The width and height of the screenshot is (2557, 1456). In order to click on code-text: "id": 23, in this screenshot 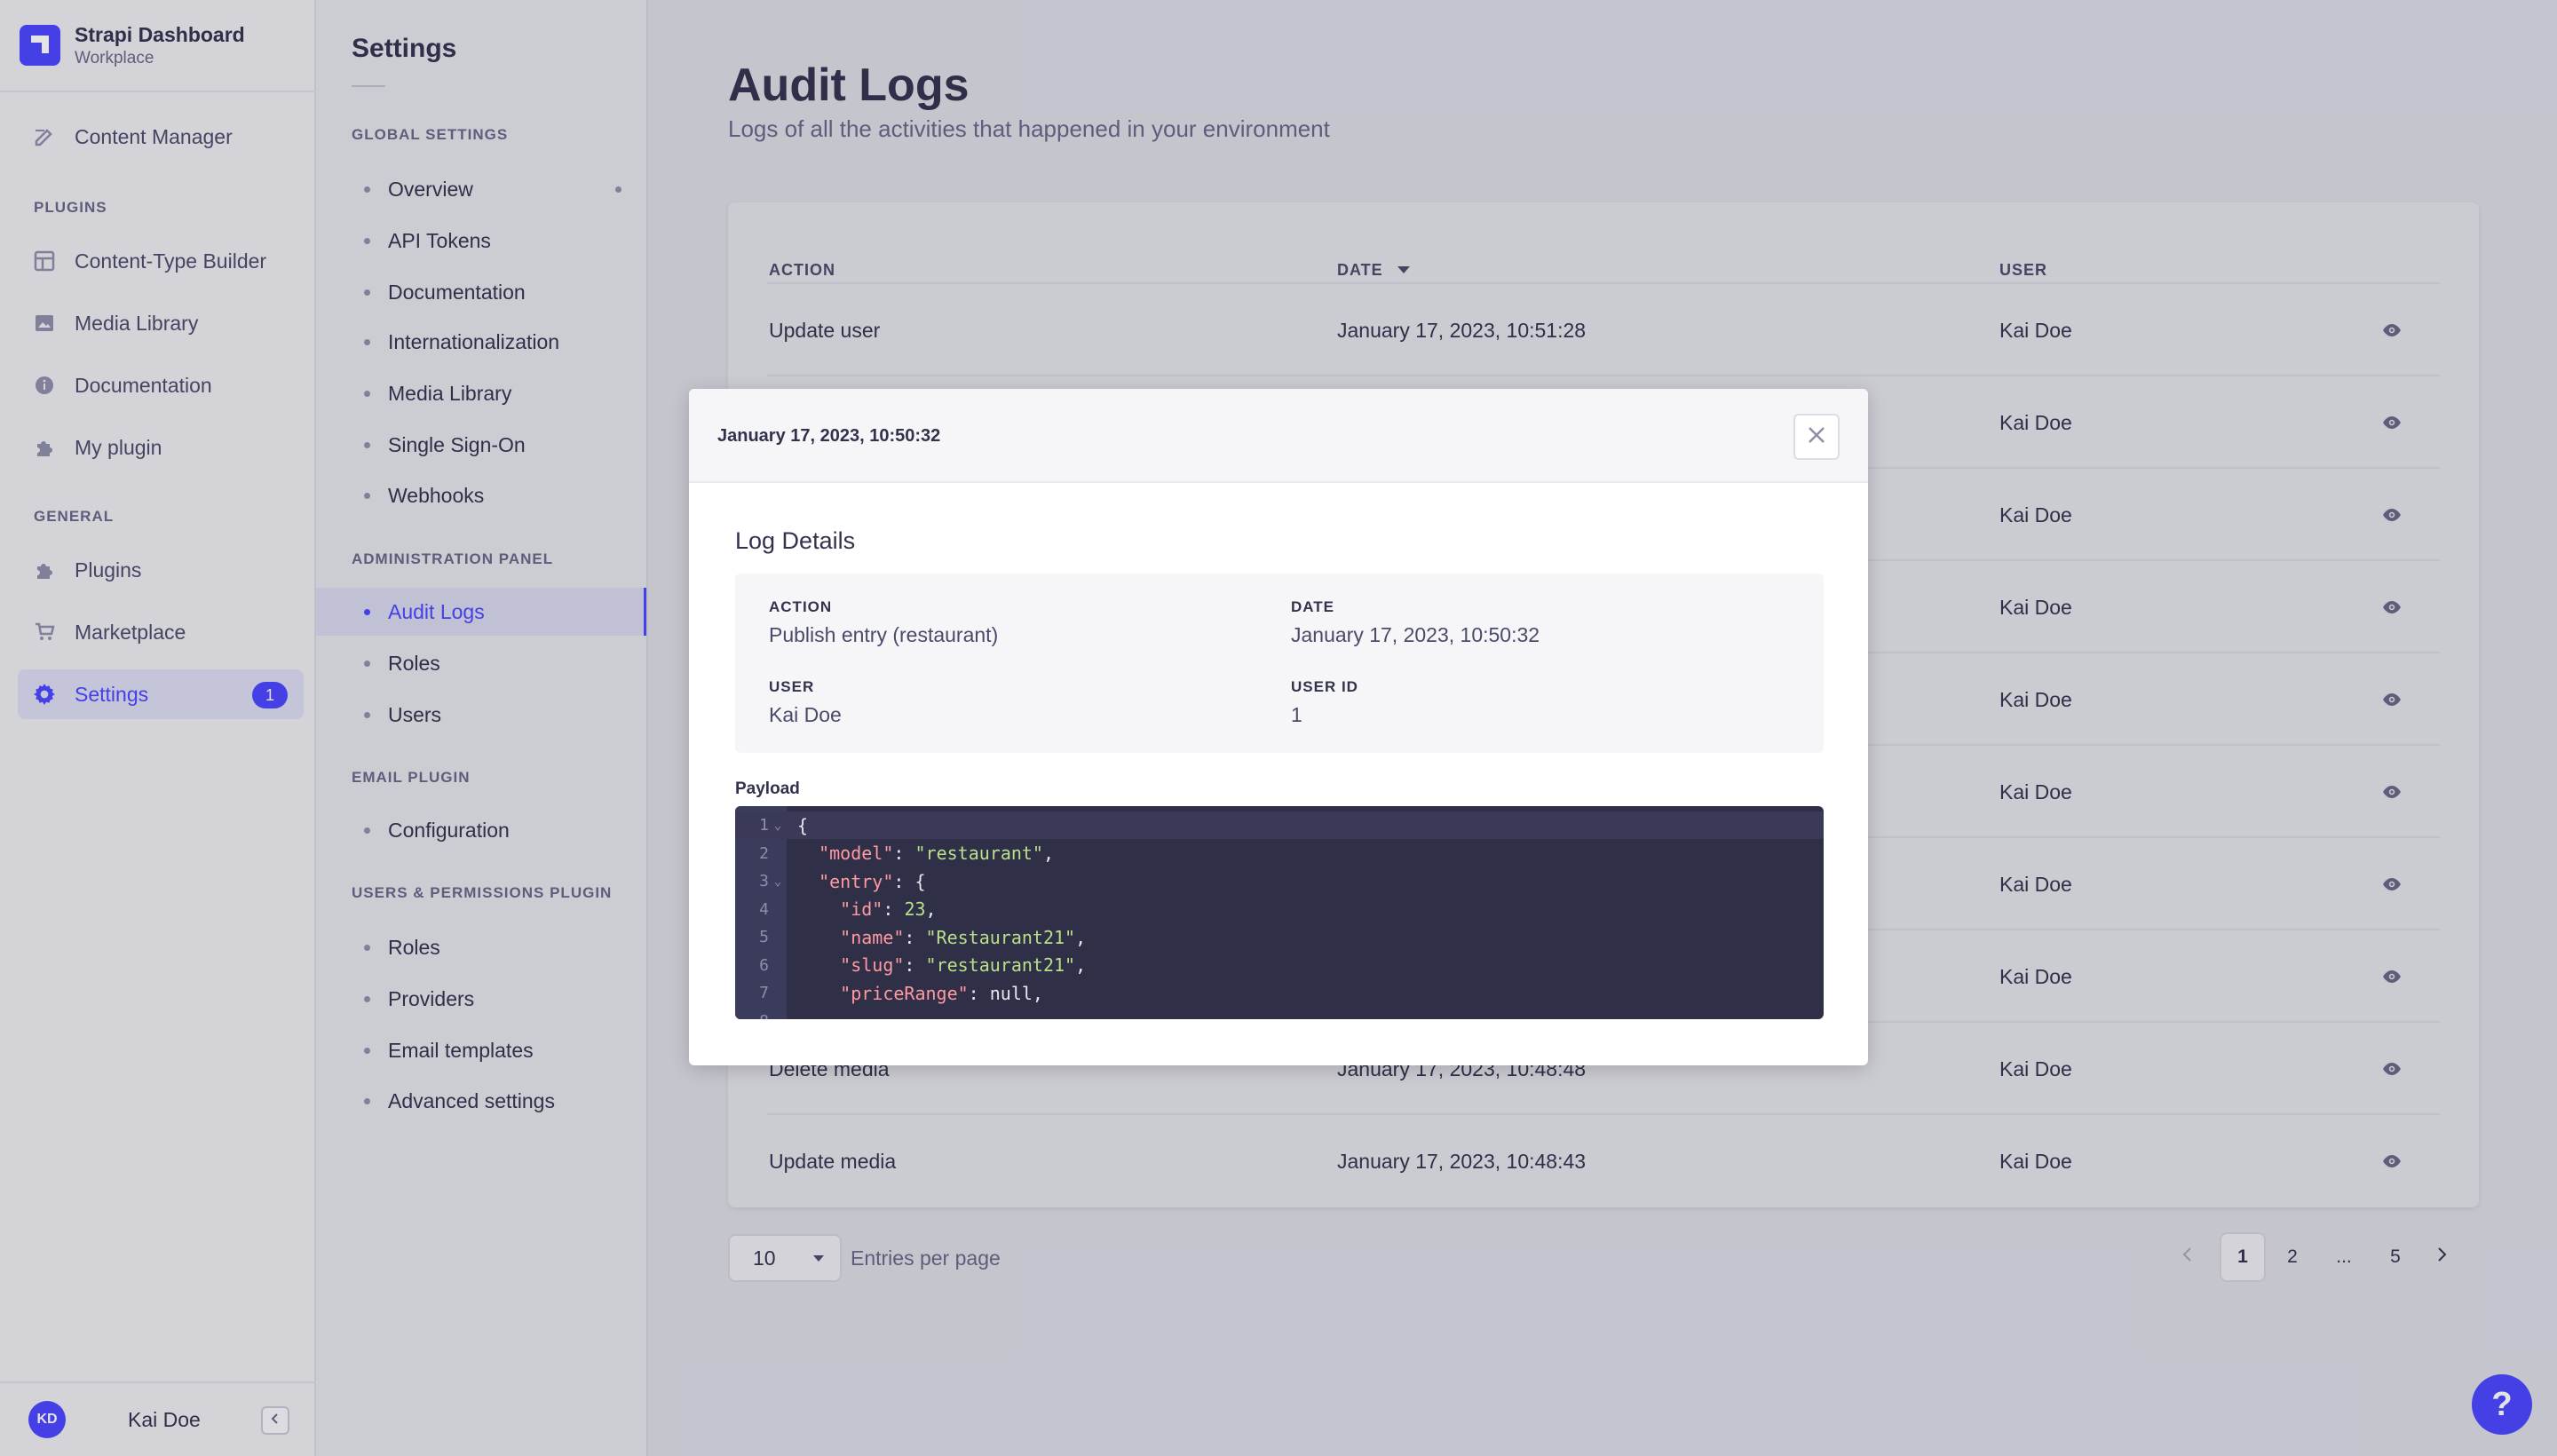, I will do `click(888, 909)`.